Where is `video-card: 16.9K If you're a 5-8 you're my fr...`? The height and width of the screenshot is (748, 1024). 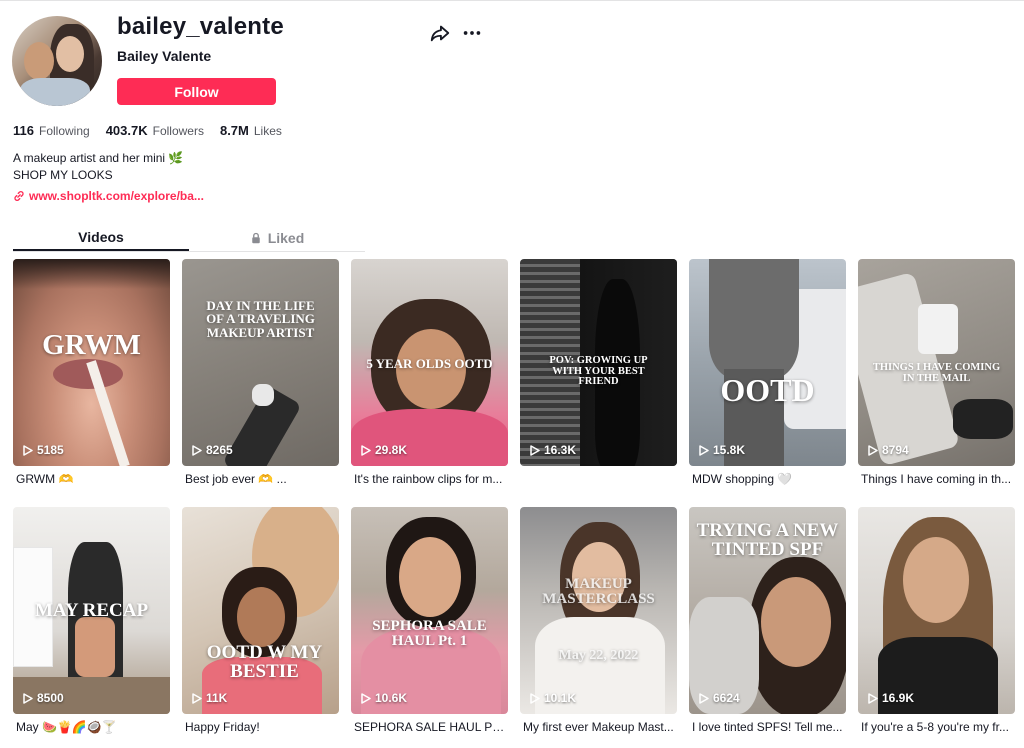 video-card: 16.9K If you're a 5-8 you're my fr... is located at coordinates (936, 627).